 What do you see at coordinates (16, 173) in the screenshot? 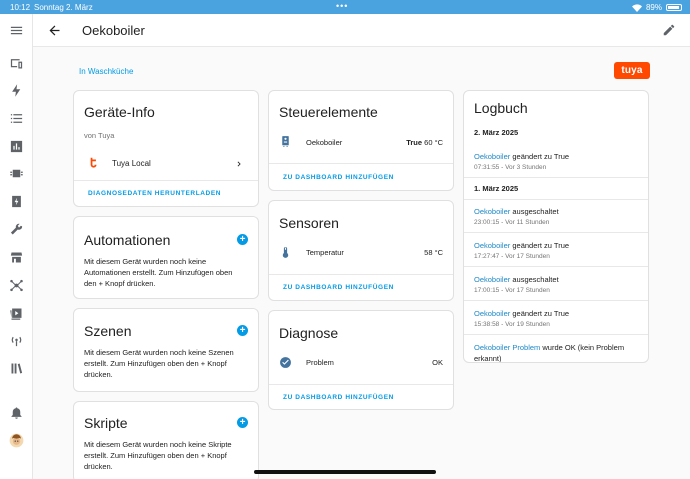
I see `chip-icon` at bounding box center [16, 173].